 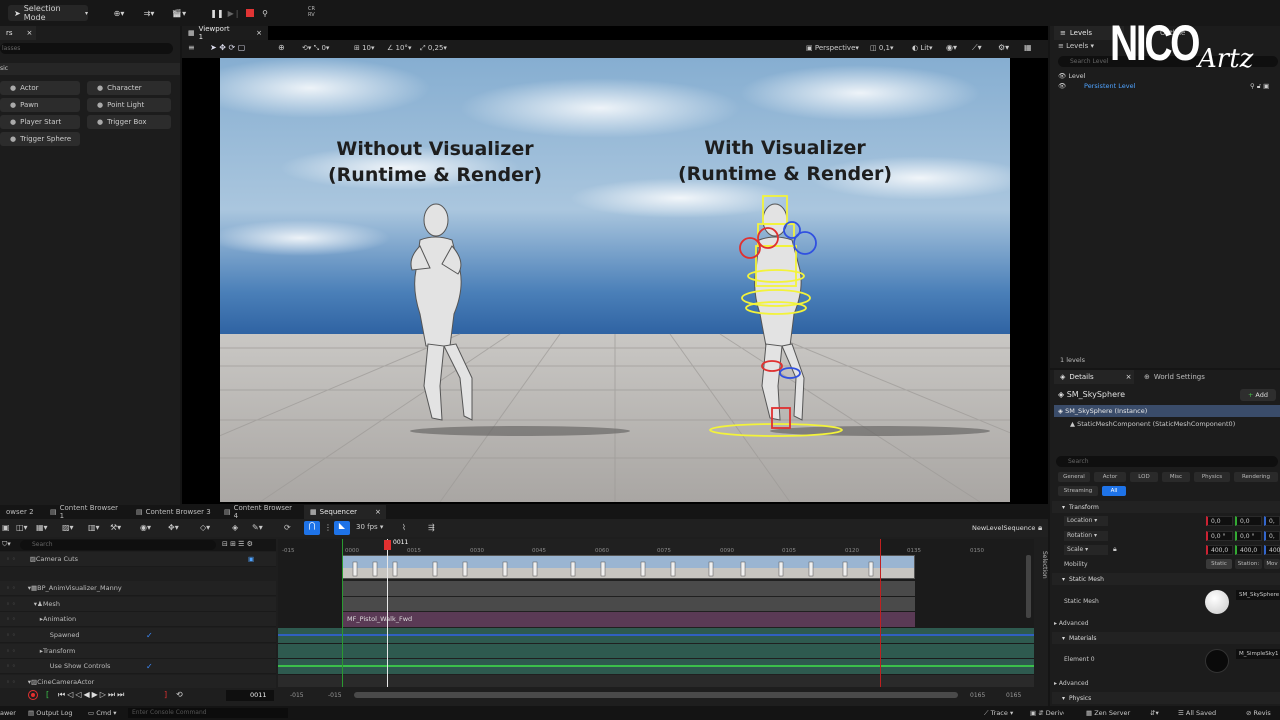 What do you see at coordinates (431, 527) in the screenshot?
I see `tree-icon: ⇶` at bounding box center [431, 527].